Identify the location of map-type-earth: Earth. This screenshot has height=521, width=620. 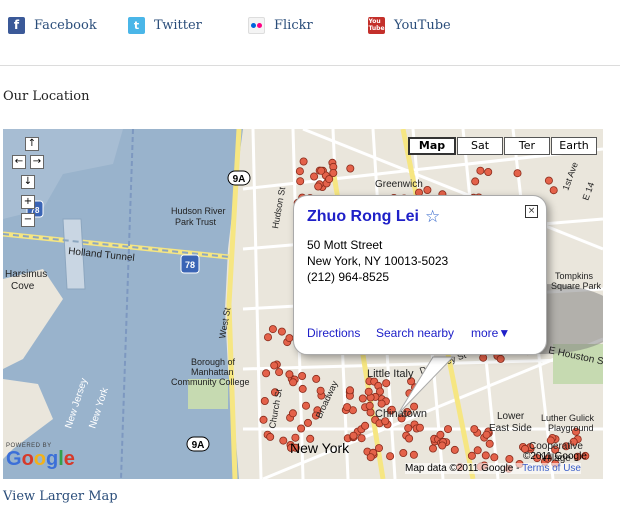
(574, 146).